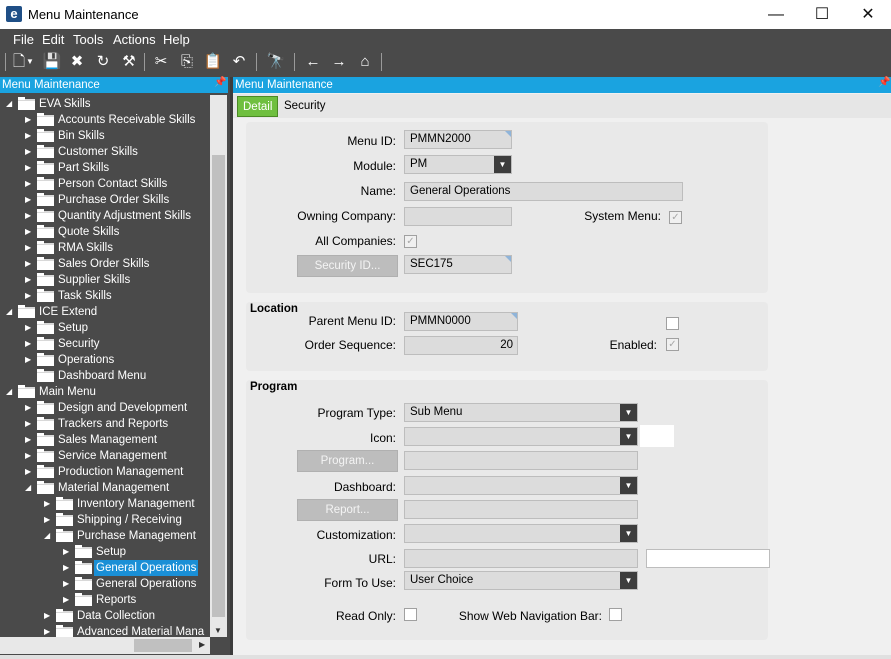 This screenshot has height=659, width=891. What do you see at coordinates (52, 62) in the screenshot?
I see `save-icon: 💾` at bounding box center [52, 62].